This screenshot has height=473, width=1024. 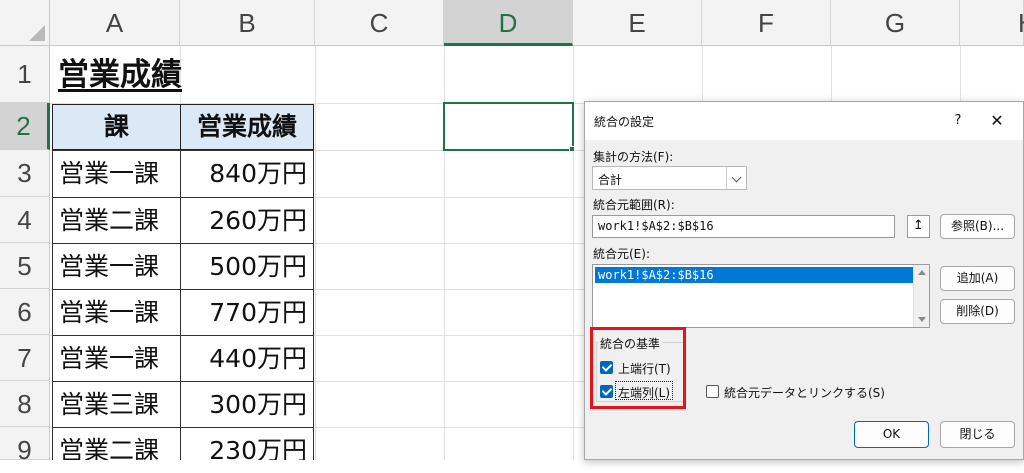 What do you see at coordinates (634, 205) in the screenshot?
I see `reference-label: 統合元範囲(R):` at bounding box center [634, 205].